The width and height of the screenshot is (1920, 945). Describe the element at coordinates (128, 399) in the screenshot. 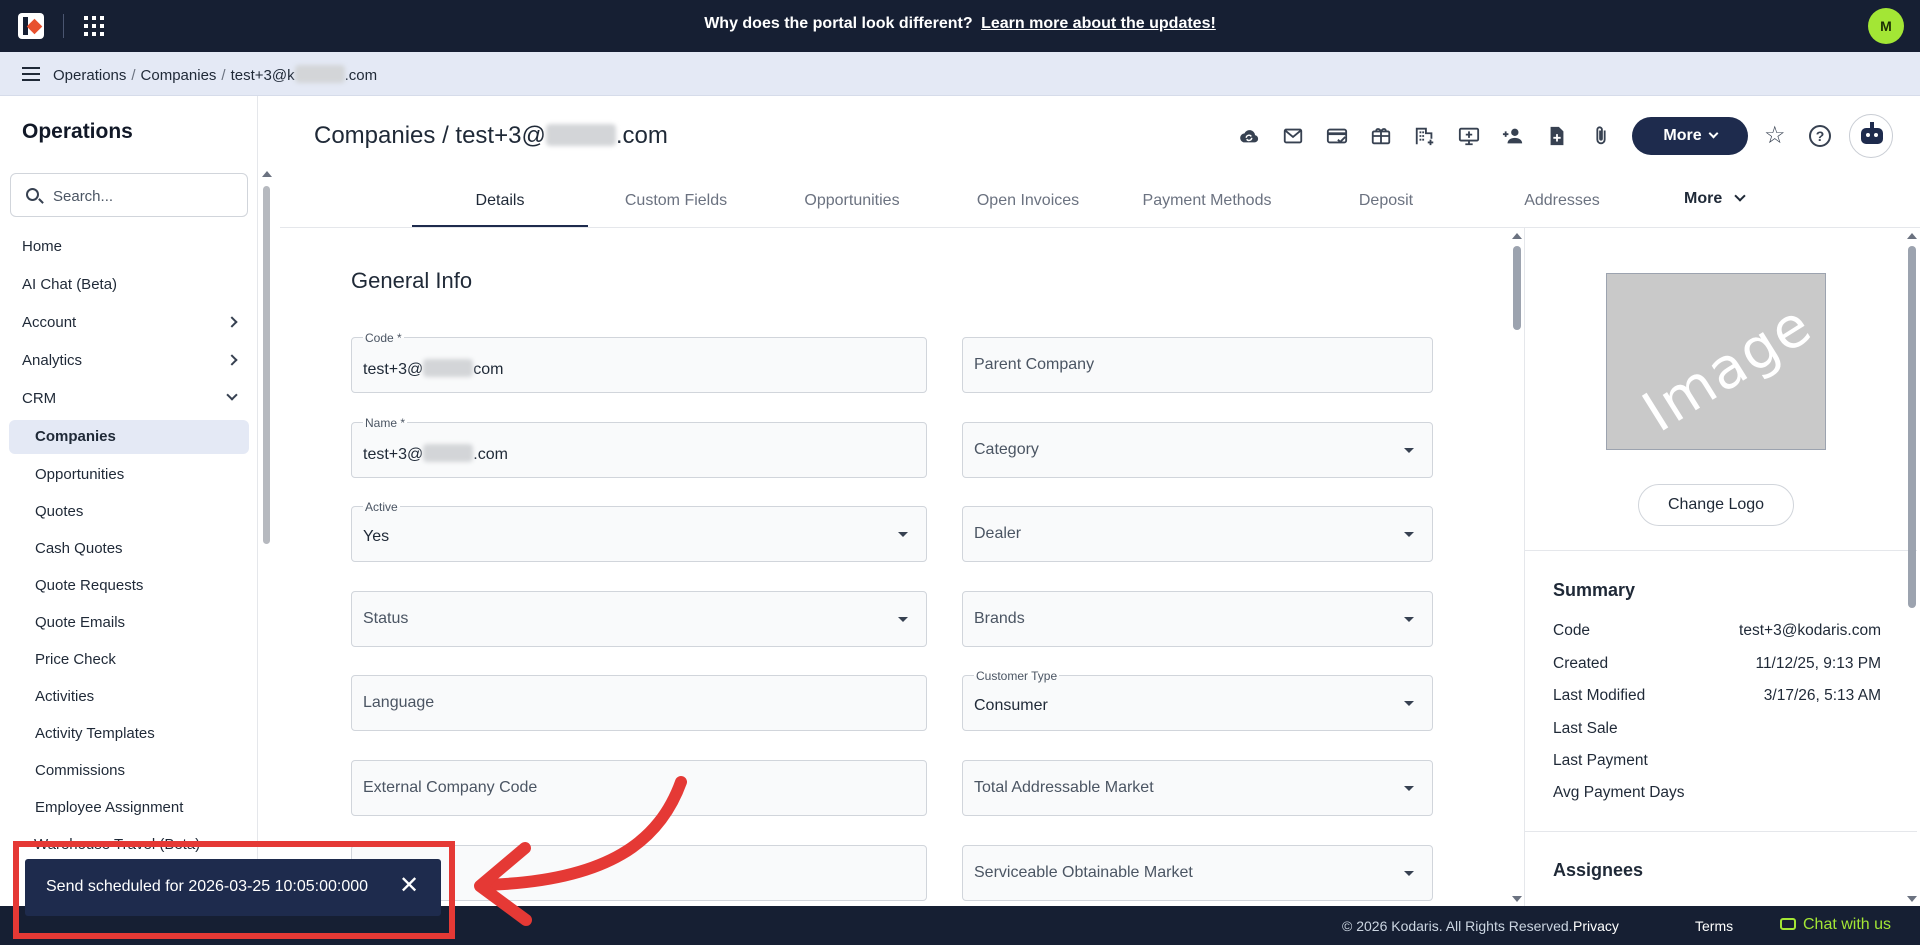

I see `sidebar-item-crm: CRM` at that location.